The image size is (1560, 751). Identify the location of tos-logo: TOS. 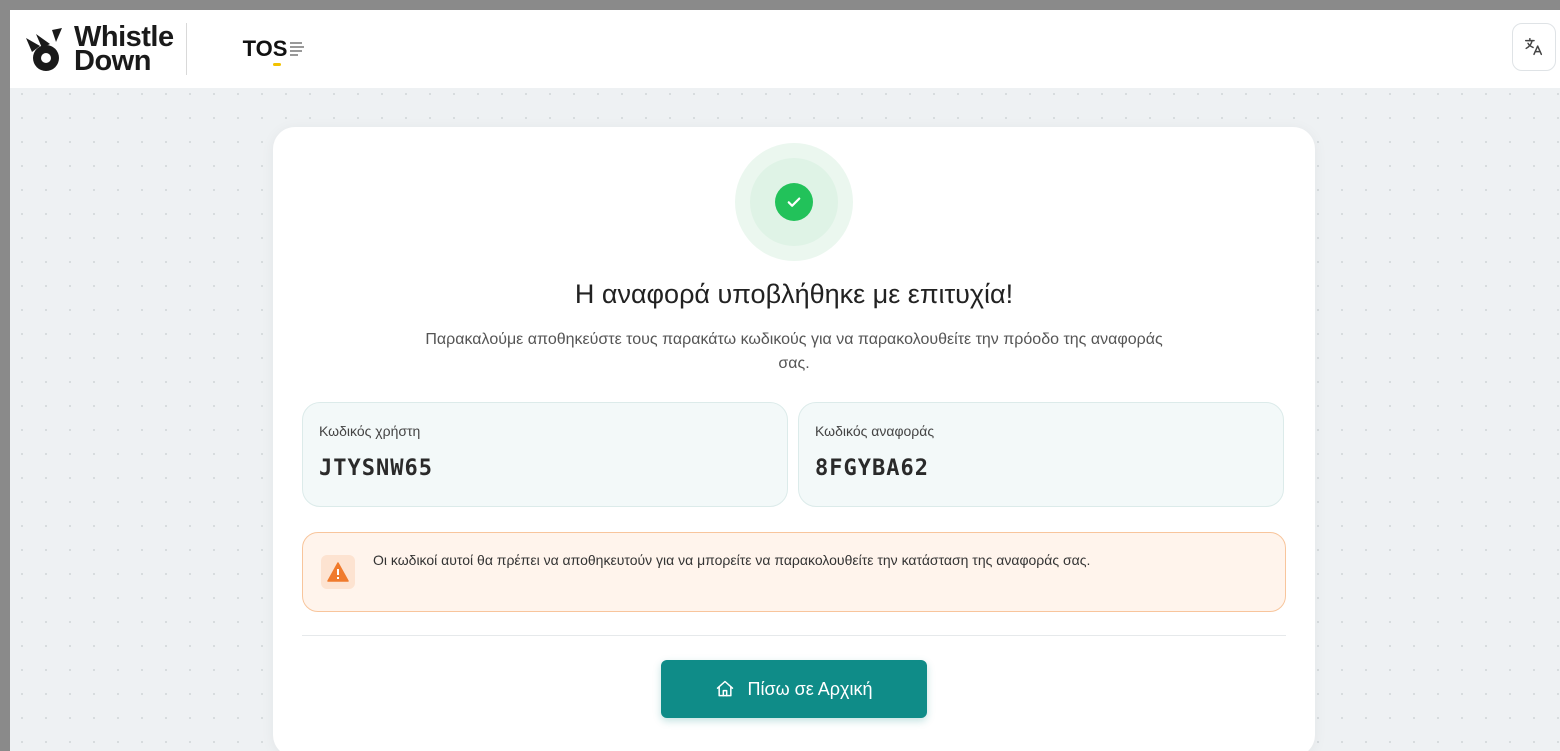
(273, 51).